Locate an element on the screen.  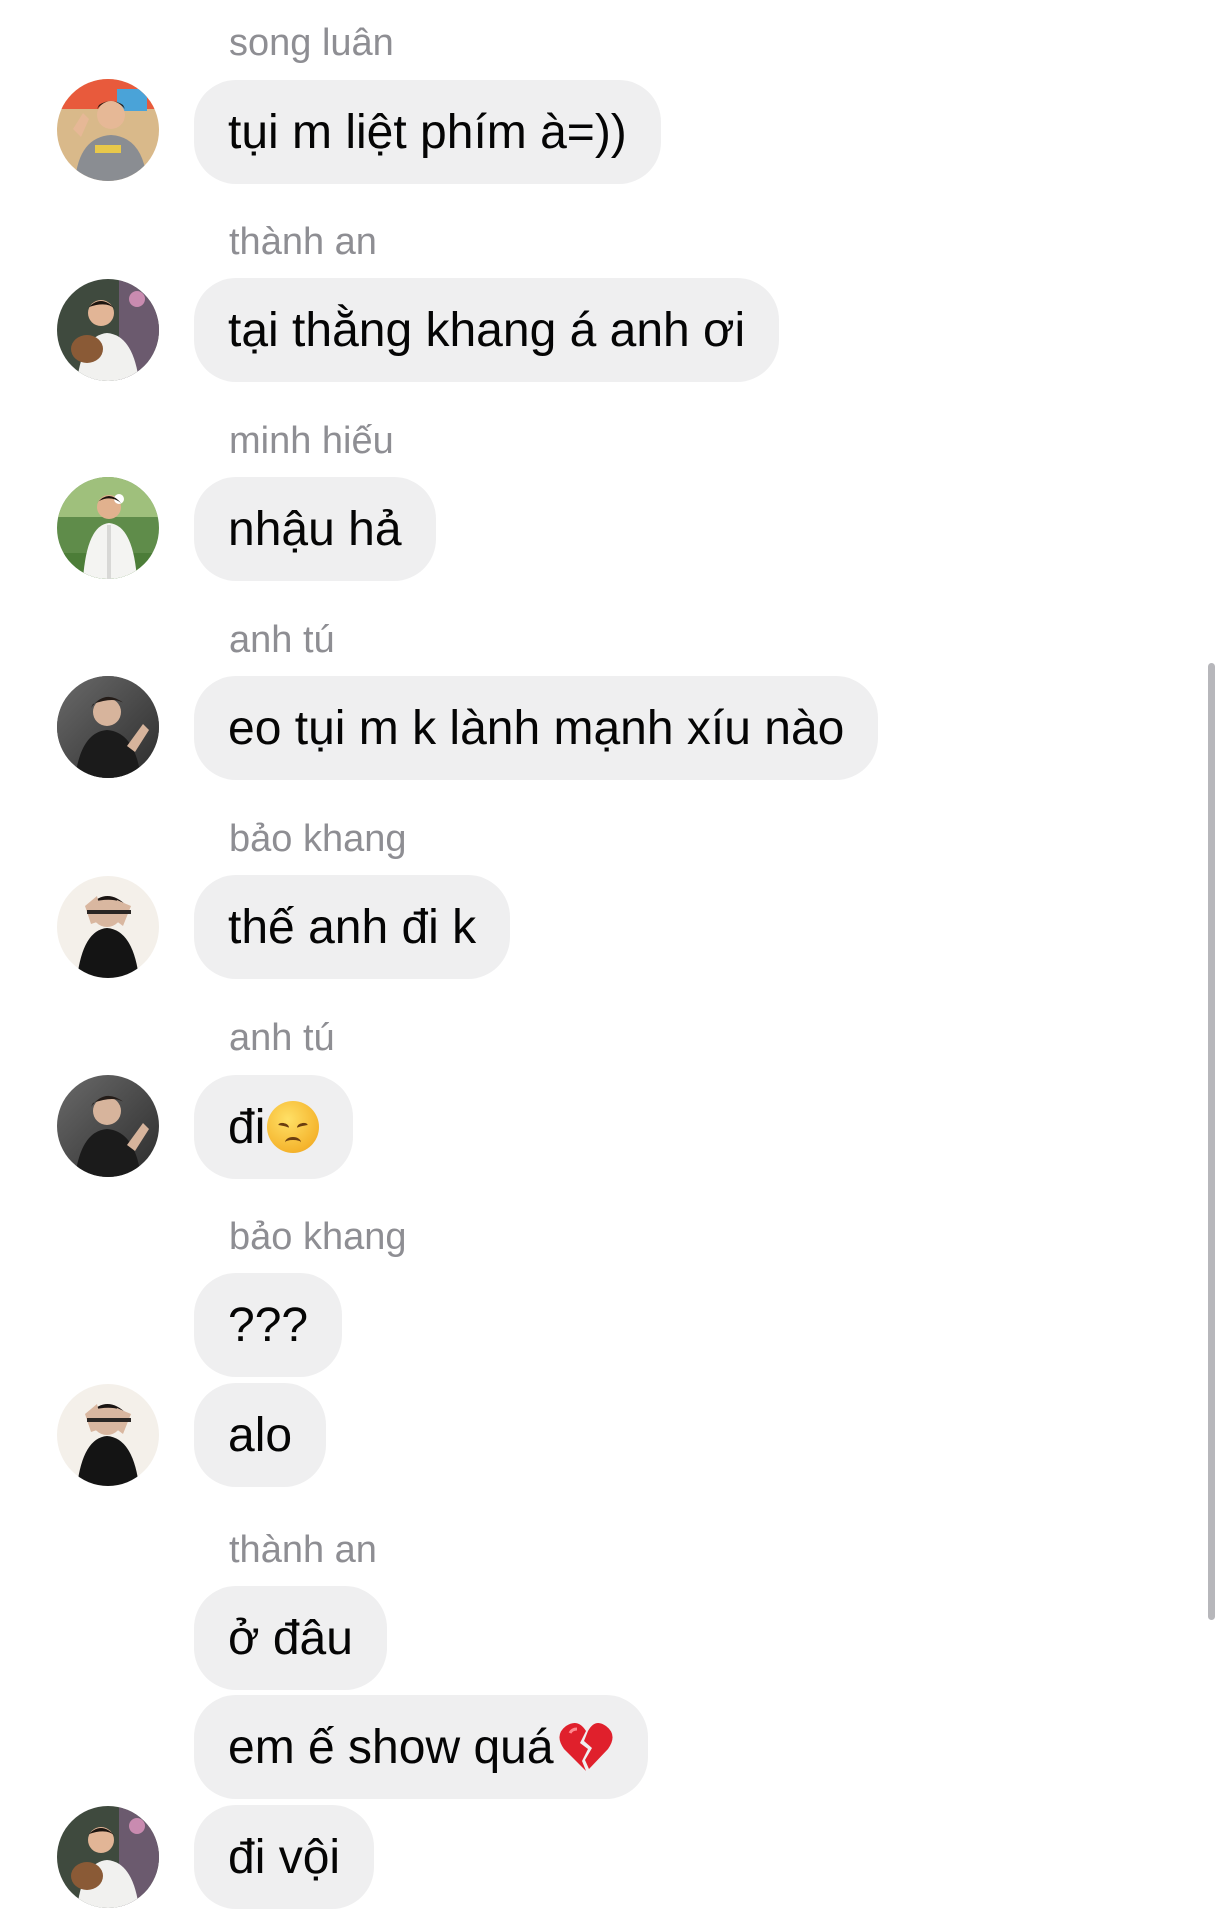
message-bubble: eo tụi m k lành mạnh xíu nào is located at coordinates (536, 728).